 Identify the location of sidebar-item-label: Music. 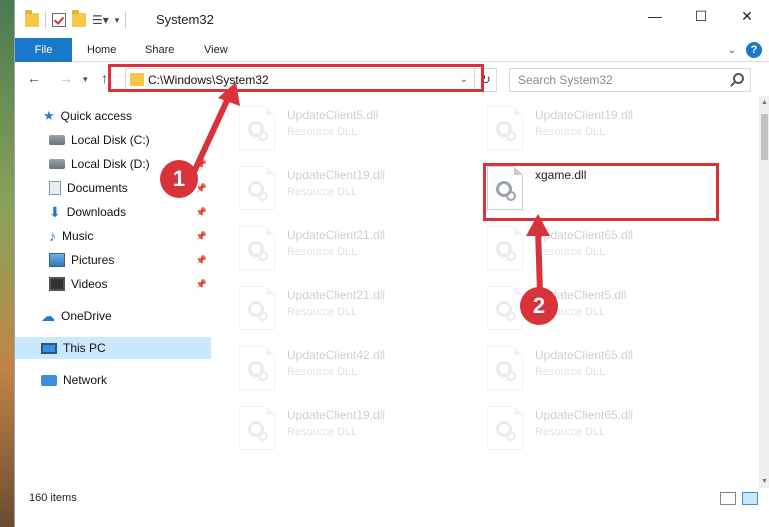
(78, 236).